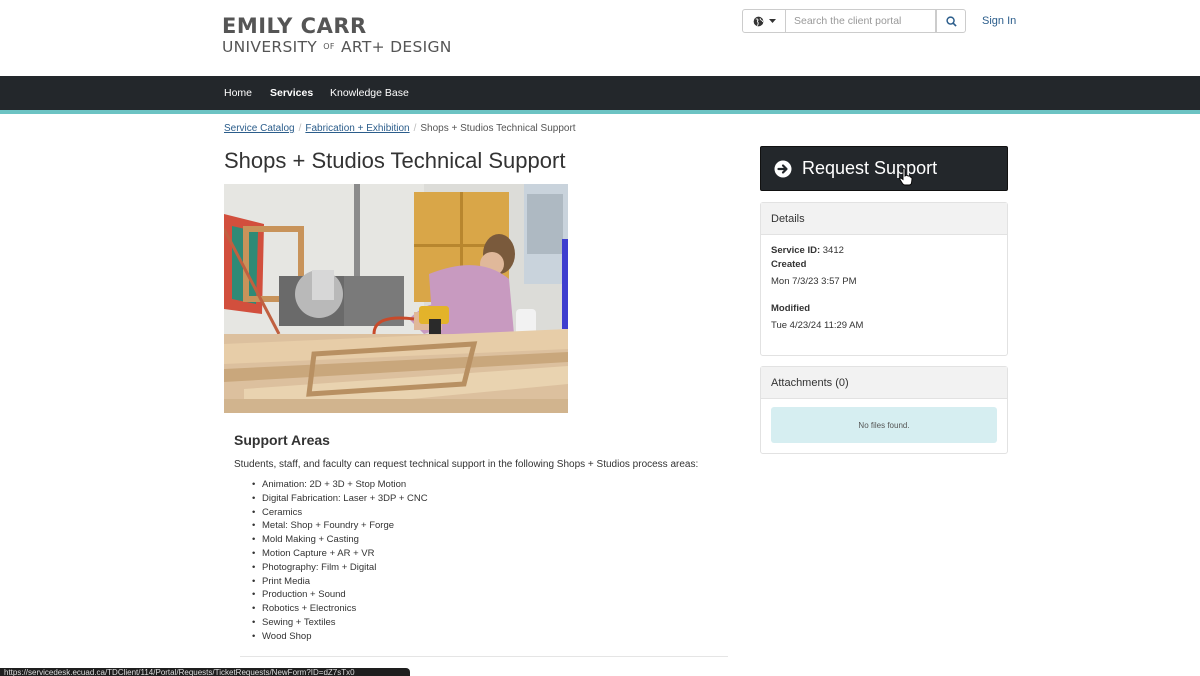  What do you see at coordinates (340, 513) in the screenshot?
I see `list-item: Ceramics` at bounding box center [340, 513].